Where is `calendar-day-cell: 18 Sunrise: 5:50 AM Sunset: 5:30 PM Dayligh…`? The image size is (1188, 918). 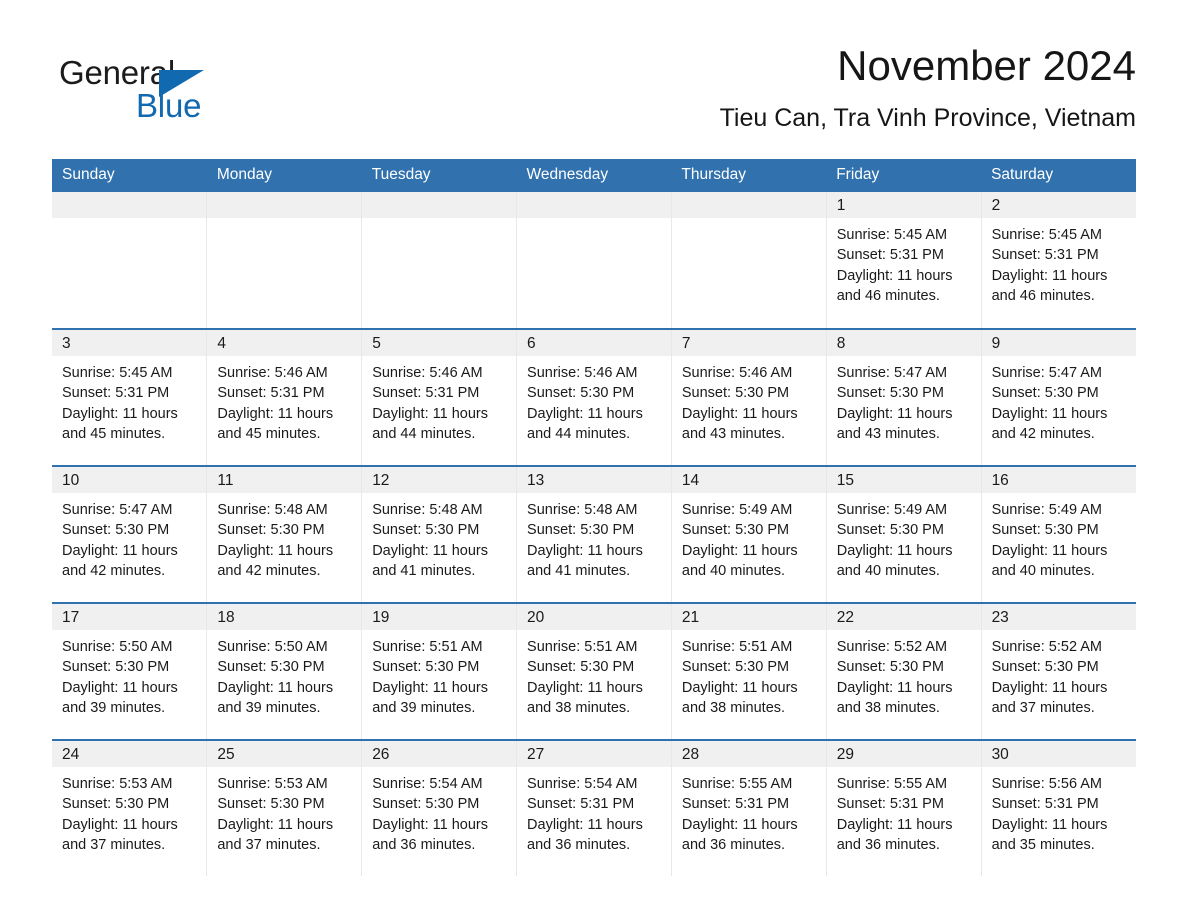 calendar-day-cell: 18 Sunrise: 5:50 AM Sunset: 5:30 PM Dayligh… is located at coordinates (284, 671).